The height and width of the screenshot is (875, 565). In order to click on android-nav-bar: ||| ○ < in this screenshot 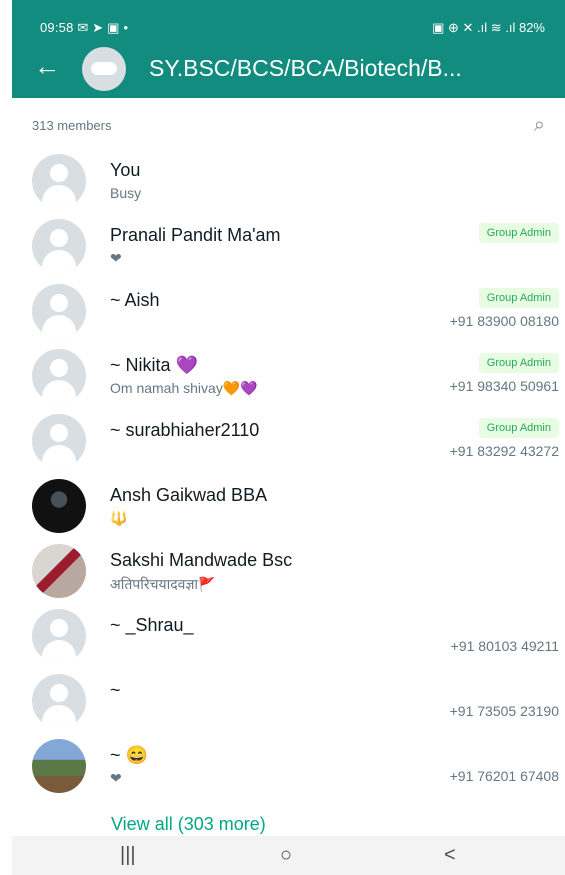, I will do `click(288, 855)`.